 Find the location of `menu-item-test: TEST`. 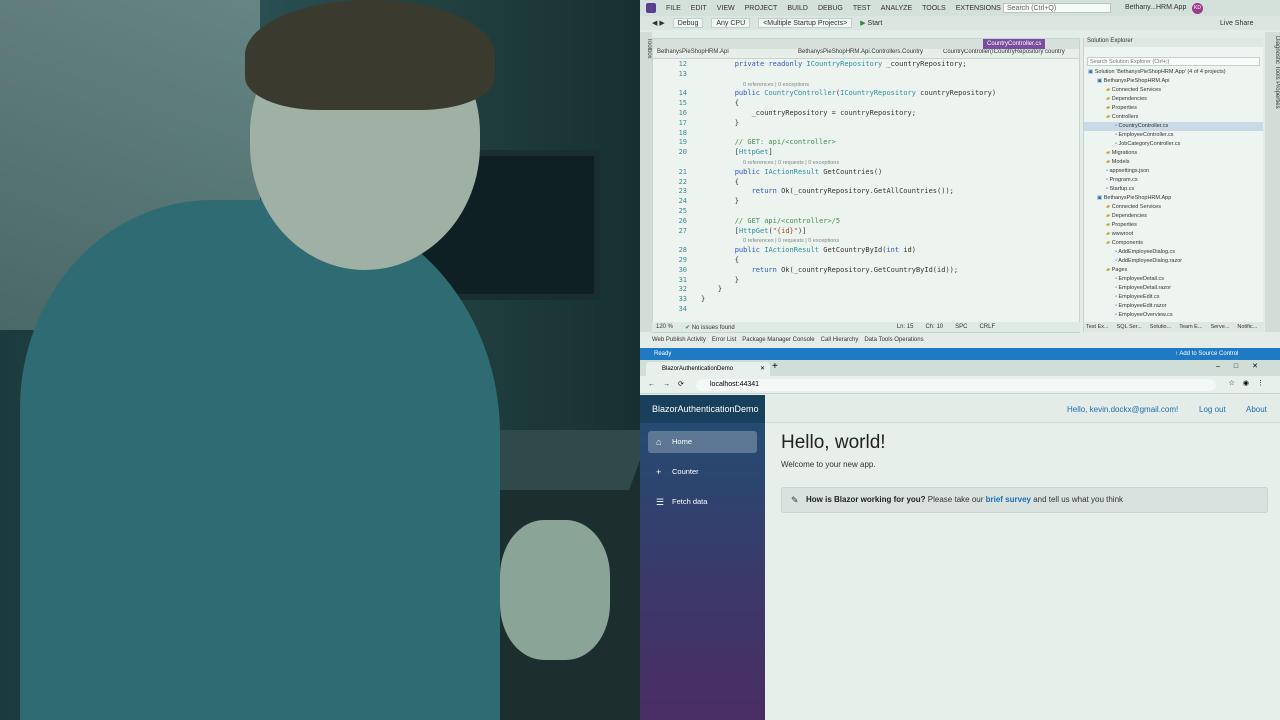

menu-item-test: TEST is located at coordinates (862, 8).